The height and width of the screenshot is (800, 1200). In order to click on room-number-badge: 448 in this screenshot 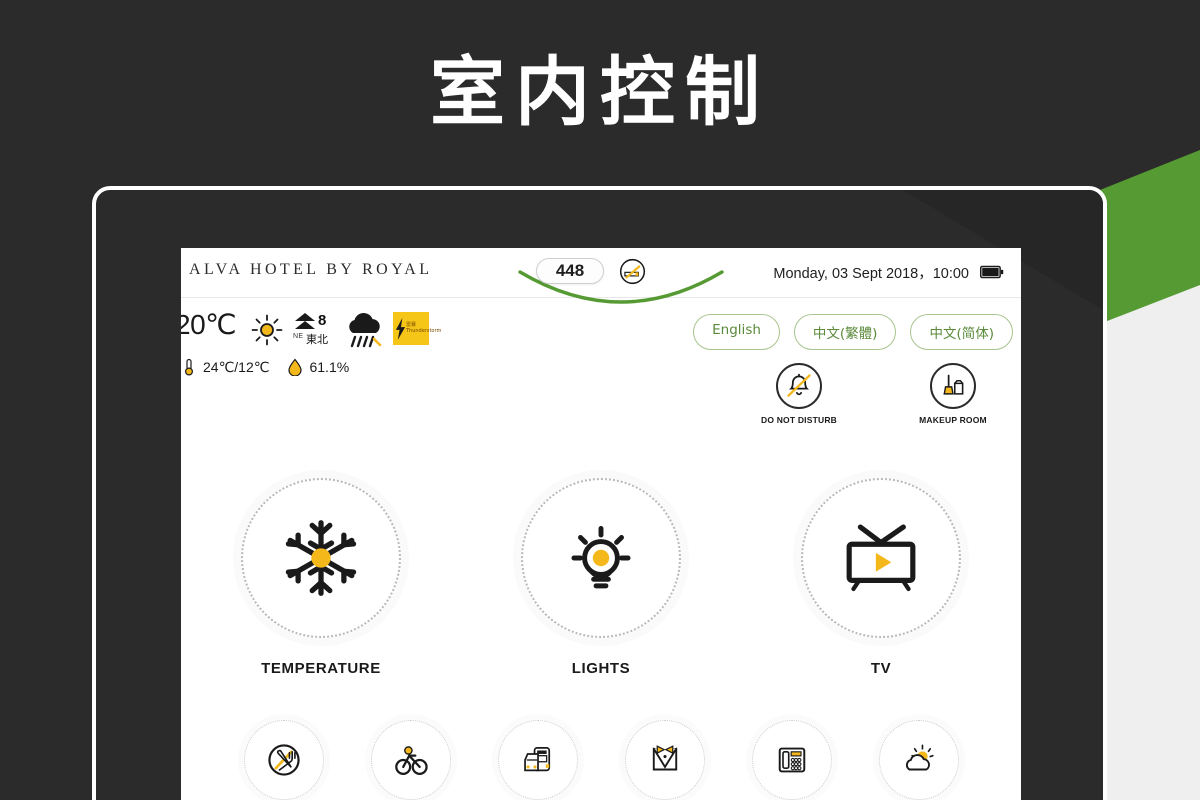, I will do `click(570, 271)`.